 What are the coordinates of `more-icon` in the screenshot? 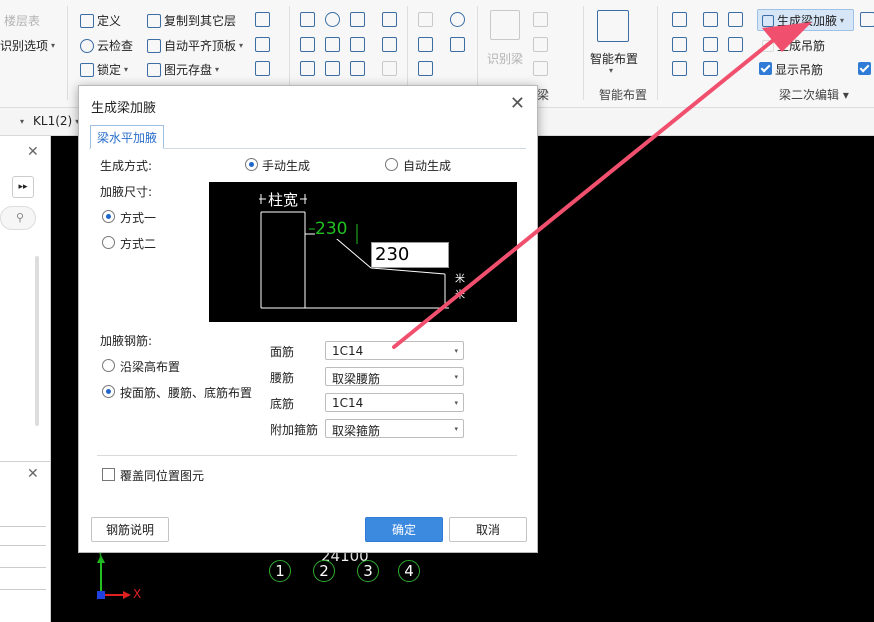 It's located at (867, 19).